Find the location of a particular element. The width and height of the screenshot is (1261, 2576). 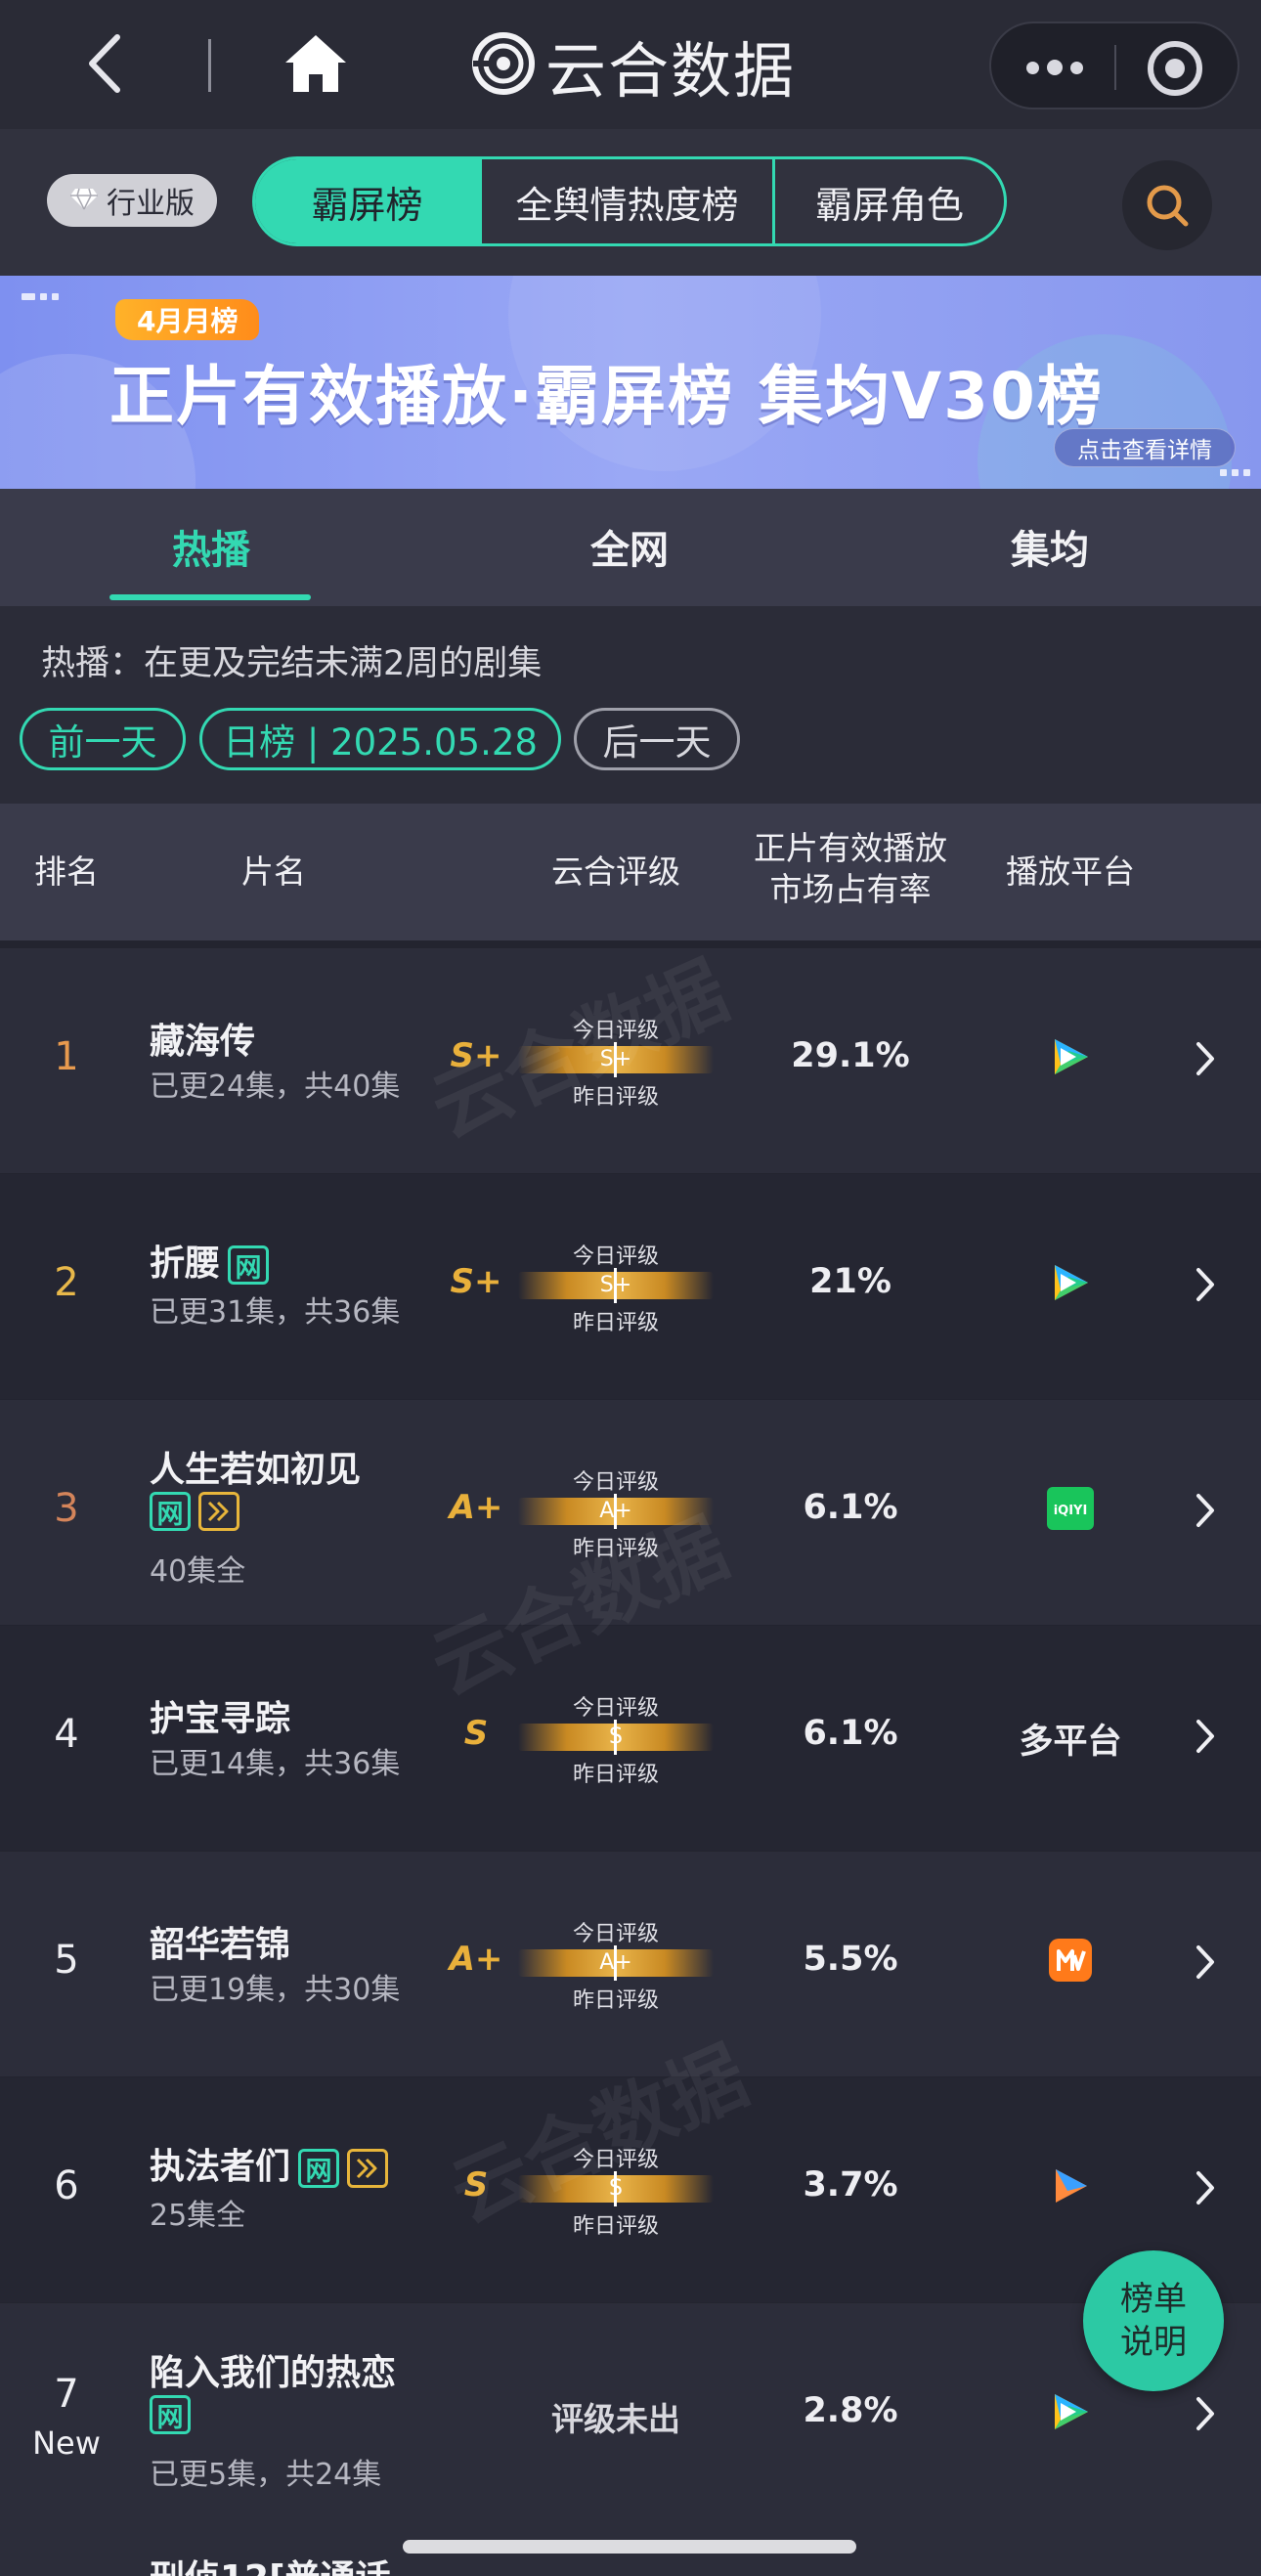

rank-number: 1 is located at coordinates (66, 1056).